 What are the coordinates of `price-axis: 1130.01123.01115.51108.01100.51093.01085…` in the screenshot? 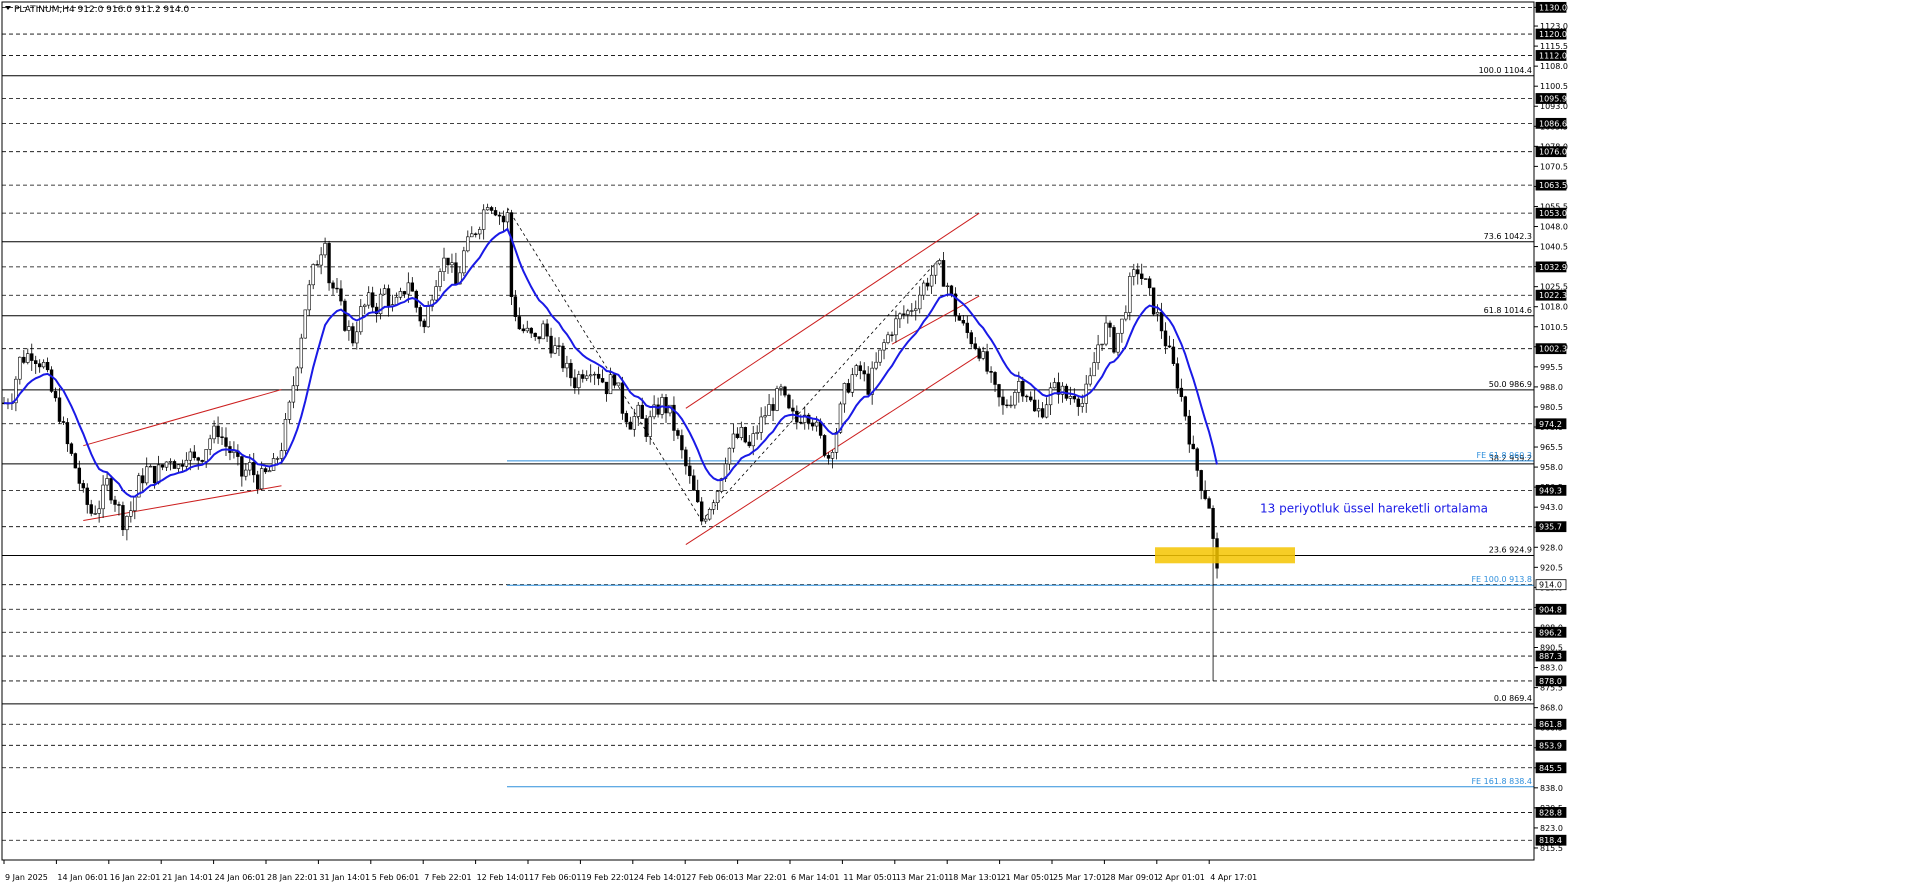 It's located at (1550, 430).